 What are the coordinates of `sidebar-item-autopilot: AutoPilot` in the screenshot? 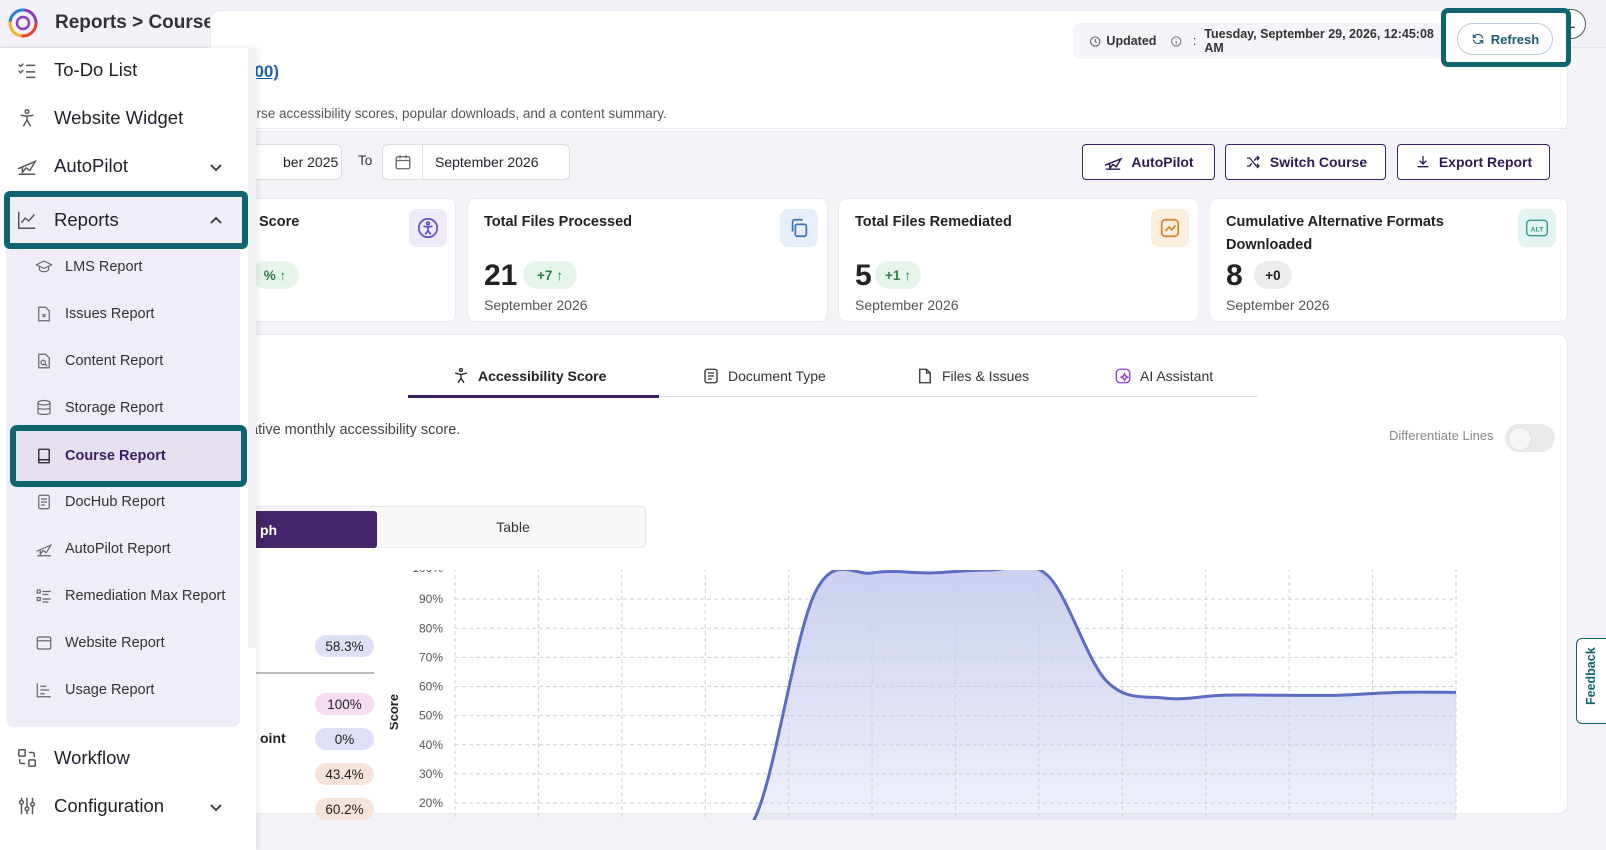 It's located at (121, 166).